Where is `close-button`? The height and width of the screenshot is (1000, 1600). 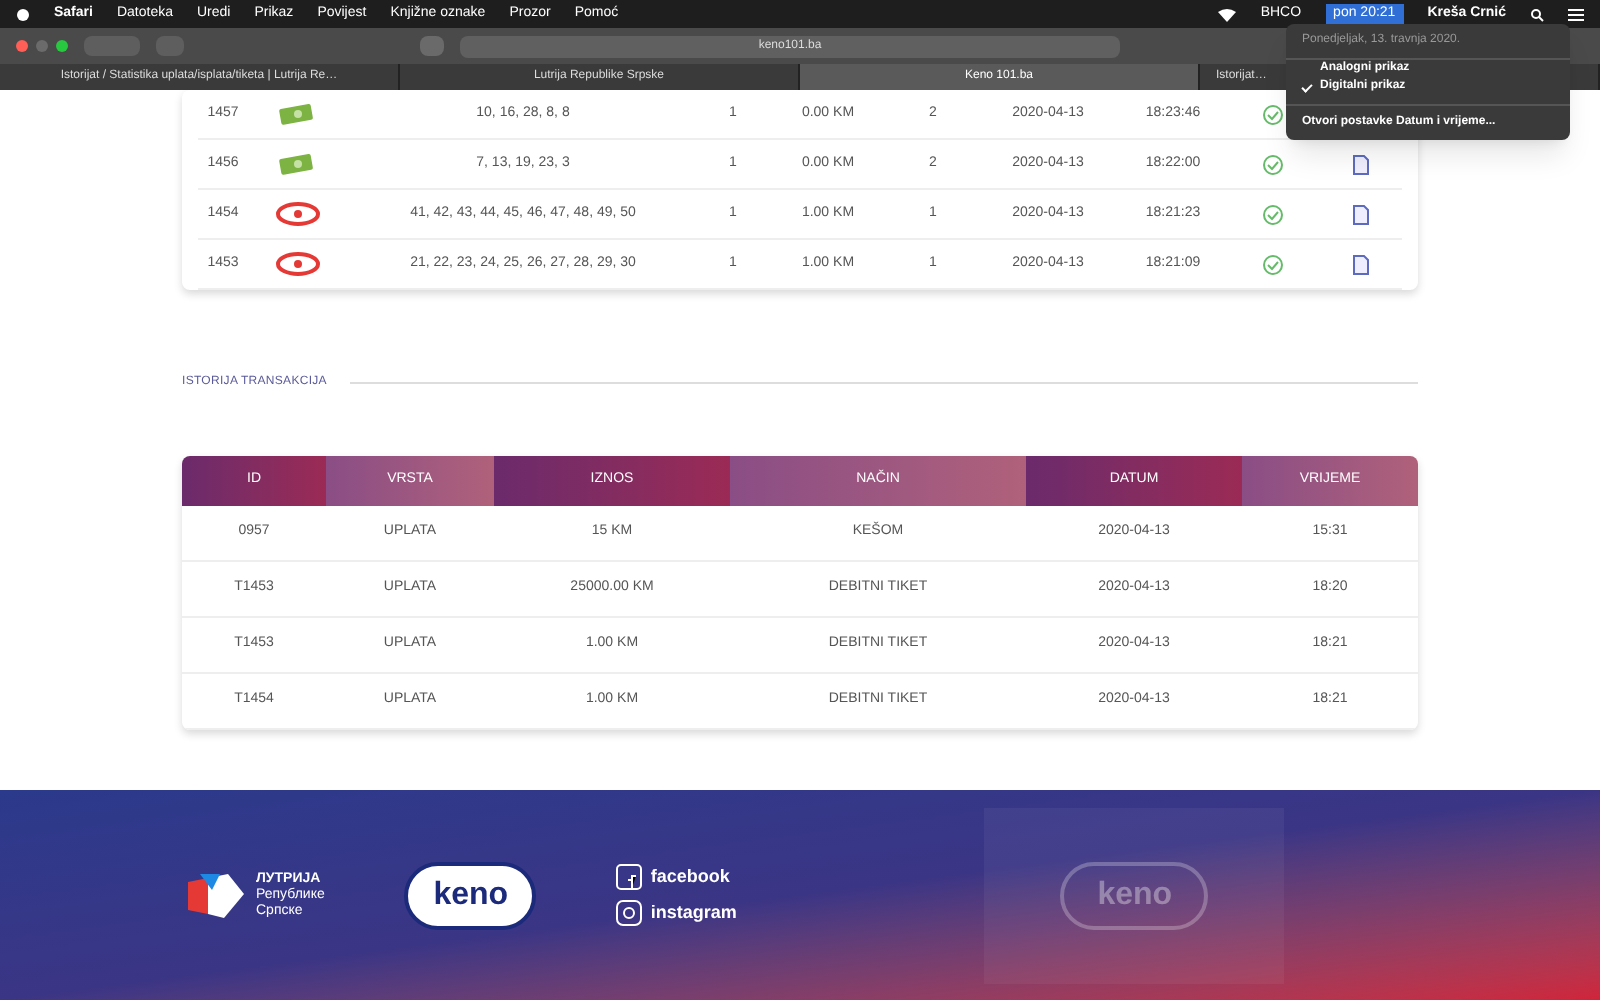 close-button is located at coordinates (22, 46).